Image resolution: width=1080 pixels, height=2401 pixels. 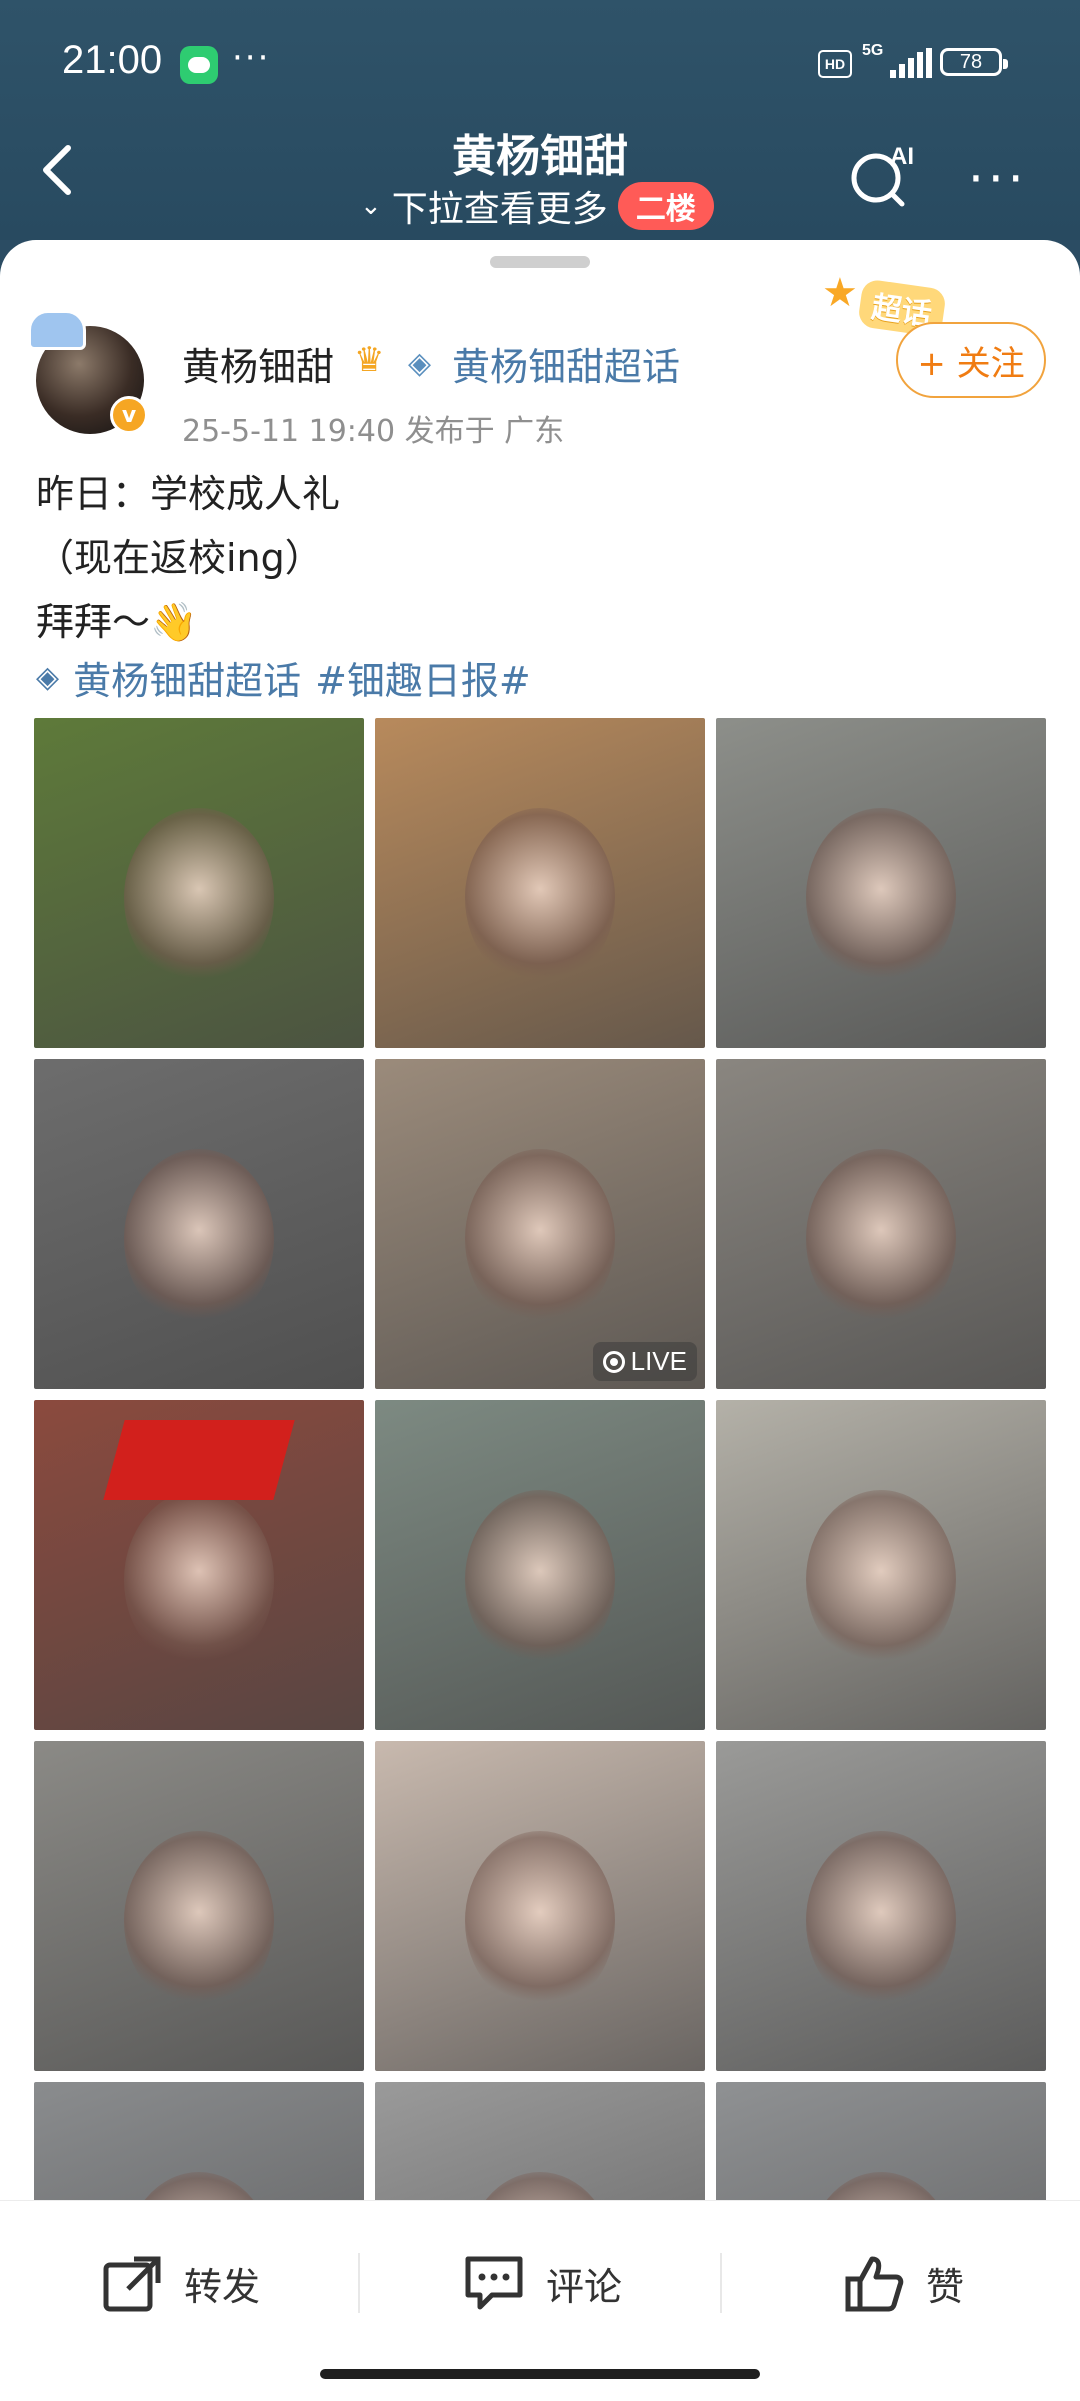 What do you see at coordinates (835, 64) in the screenshot?
I see `hd-icon: HD` at bounding box center [835, 64].